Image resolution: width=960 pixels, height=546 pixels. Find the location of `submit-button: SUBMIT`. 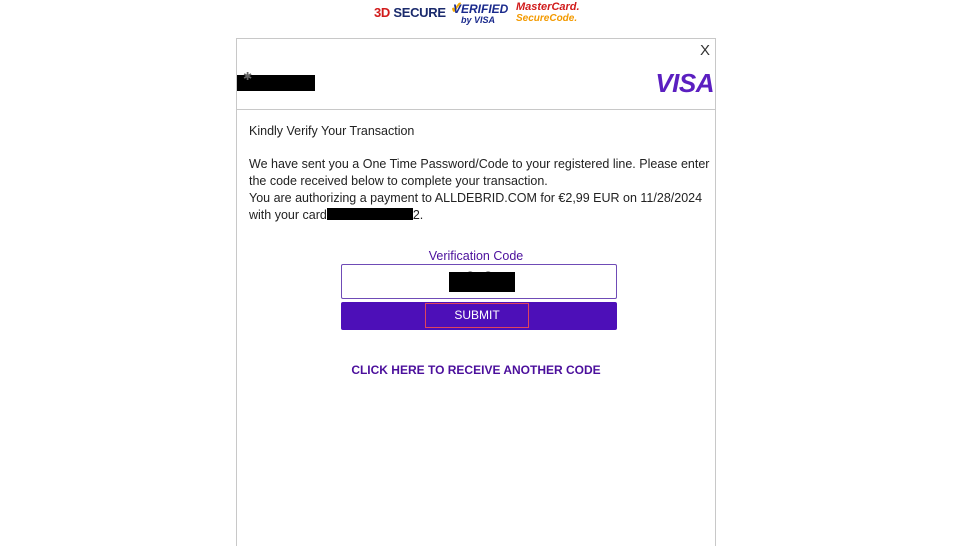

submit-button: SUBMIT is located at coordinates (477, 315).